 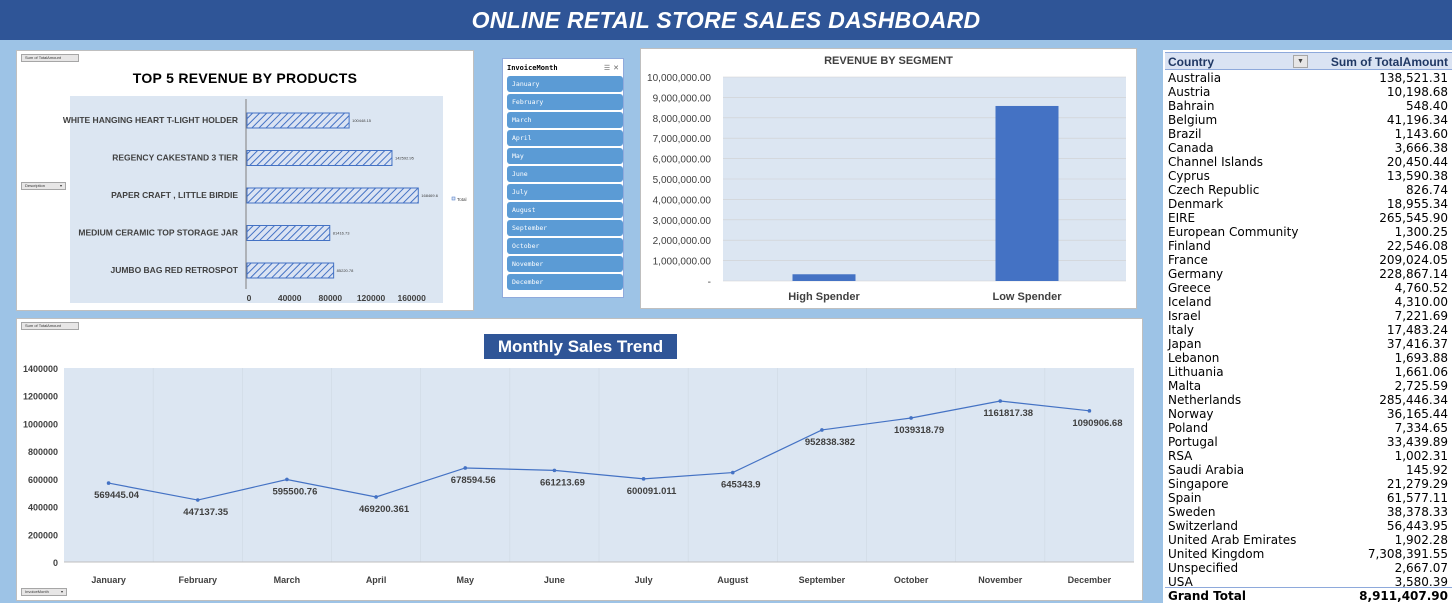 What do you see at coordinates (682, 221) in the screenshot?
I see `y-tick-label: 3,000,000.00` at bounding box center [682, 221].